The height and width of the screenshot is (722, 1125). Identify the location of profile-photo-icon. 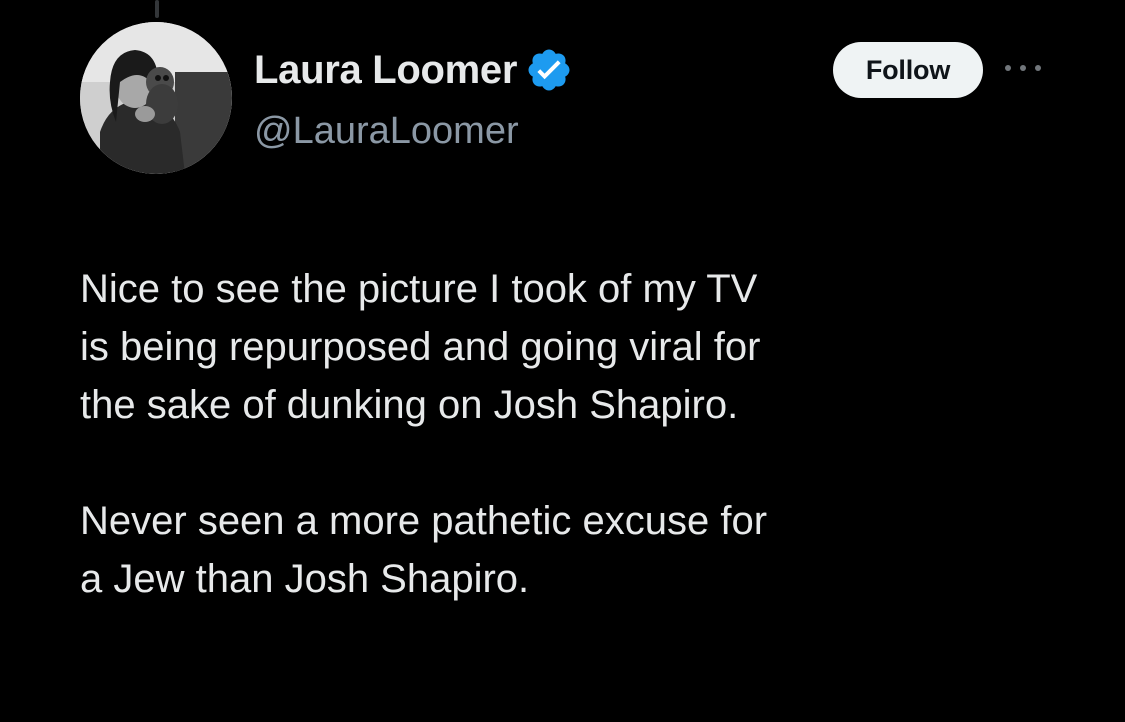
(156, 98).